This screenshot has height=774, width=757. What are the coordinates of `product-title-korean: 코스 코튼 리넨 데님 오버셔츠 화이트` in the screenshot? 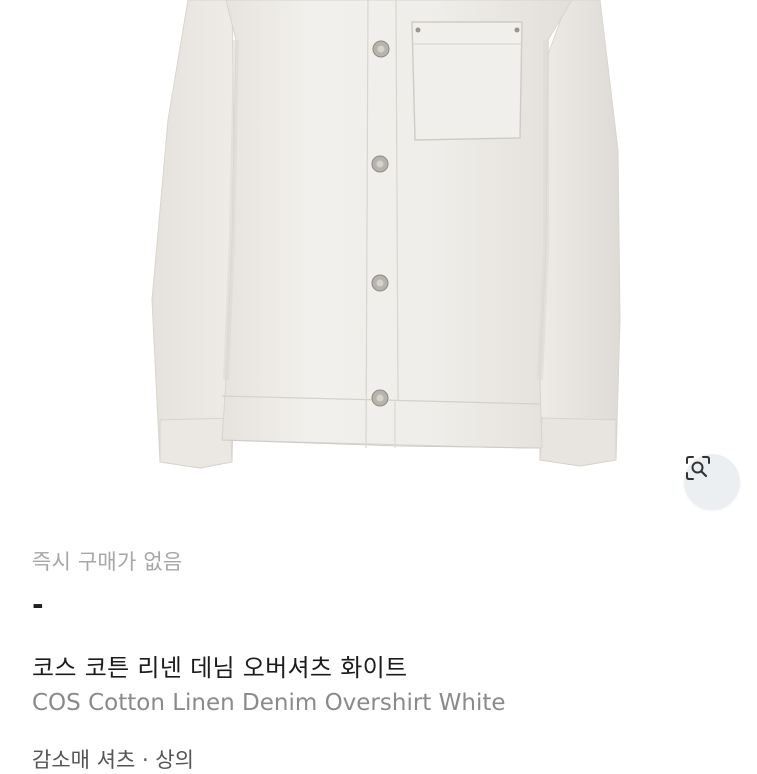 It's located at (220, 668).